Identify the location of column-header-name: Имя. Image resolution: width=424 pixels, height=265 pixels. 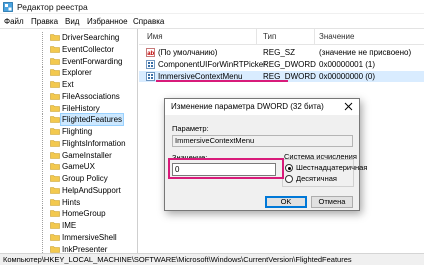
(155, 36).